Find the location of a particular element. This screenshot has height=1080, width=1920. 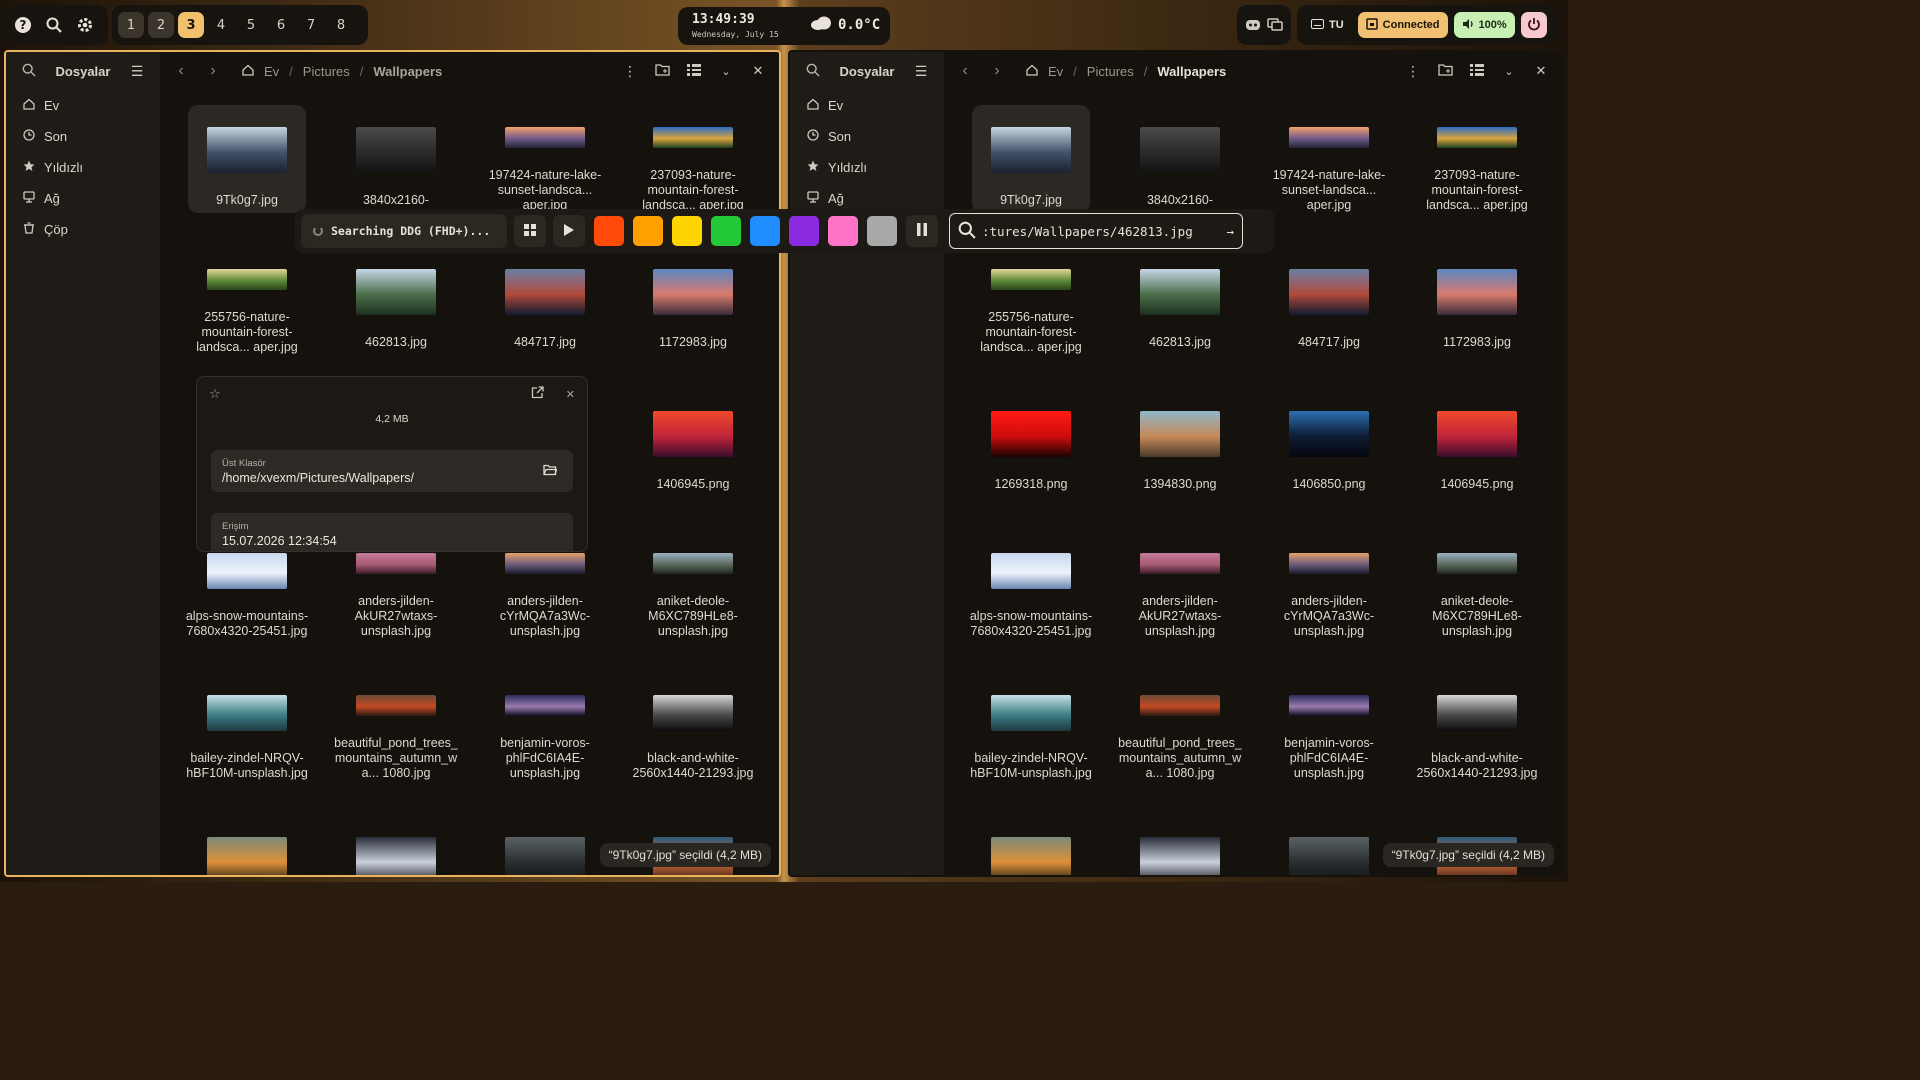

workspace-3: 3 is located at coordinates (191, 25).